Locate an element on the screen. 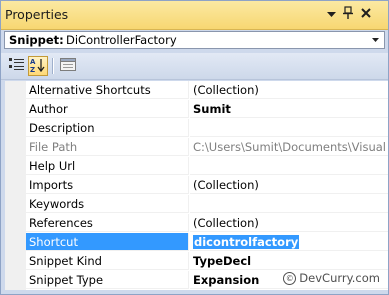 The image size is (389, 295). selected-value-text: dicontrolfactory is located at coordinates (246, 242).